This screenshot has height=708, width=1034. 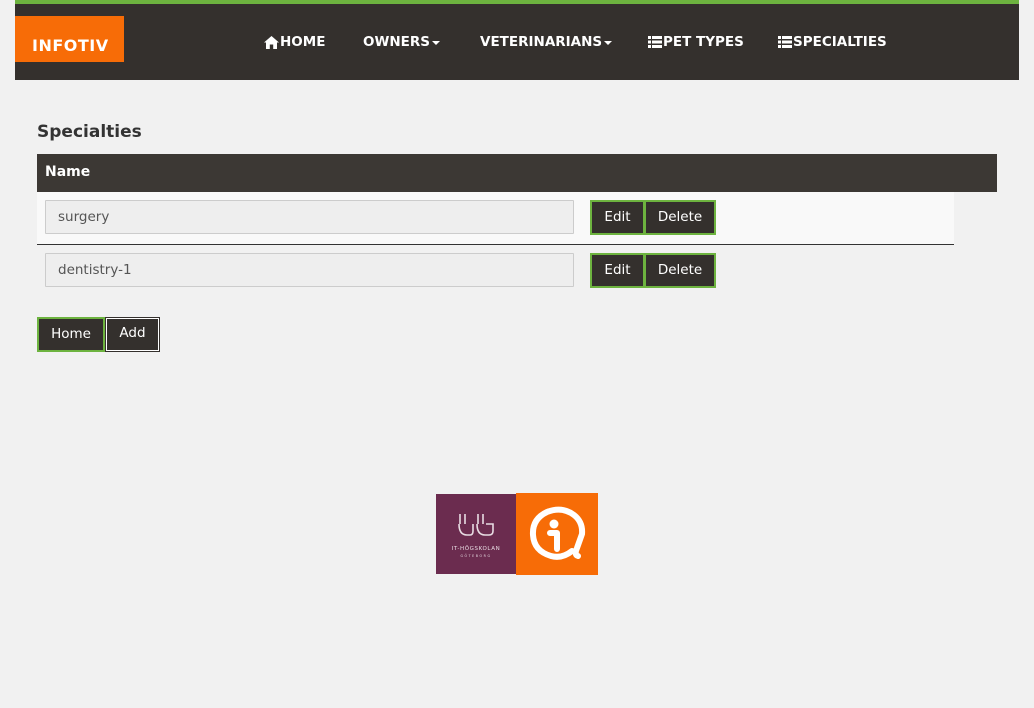 I want to click on infotiv-logo, so click(x=557, y=534).